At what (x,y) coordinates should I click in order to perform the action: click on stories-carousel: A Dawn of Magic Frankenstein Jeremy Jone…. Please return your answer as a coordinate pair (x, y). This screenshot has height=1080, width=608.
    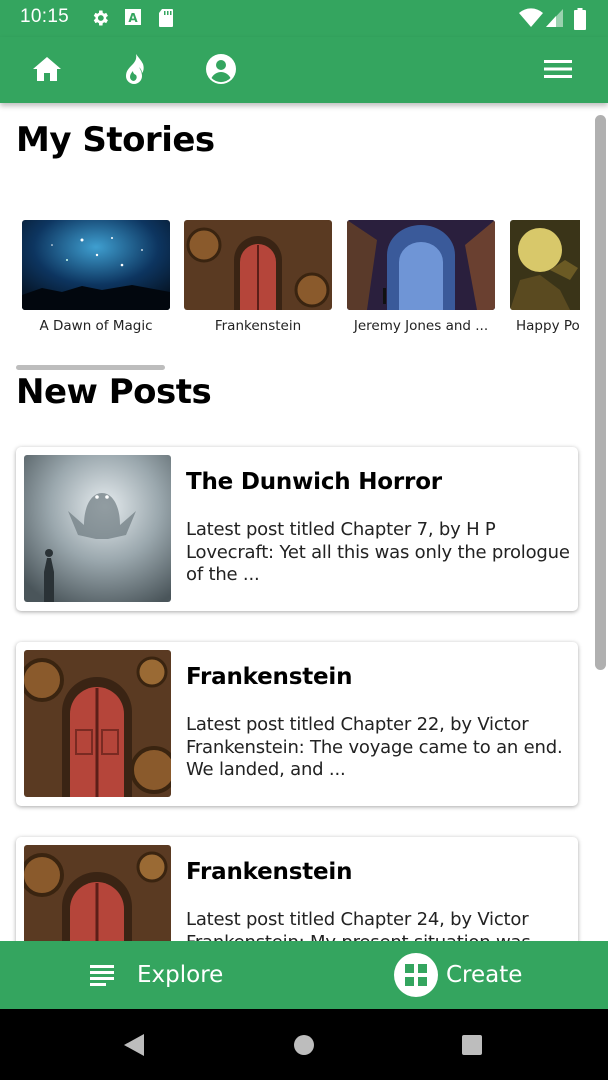
    Looking at the image, I should click on (290, 280).